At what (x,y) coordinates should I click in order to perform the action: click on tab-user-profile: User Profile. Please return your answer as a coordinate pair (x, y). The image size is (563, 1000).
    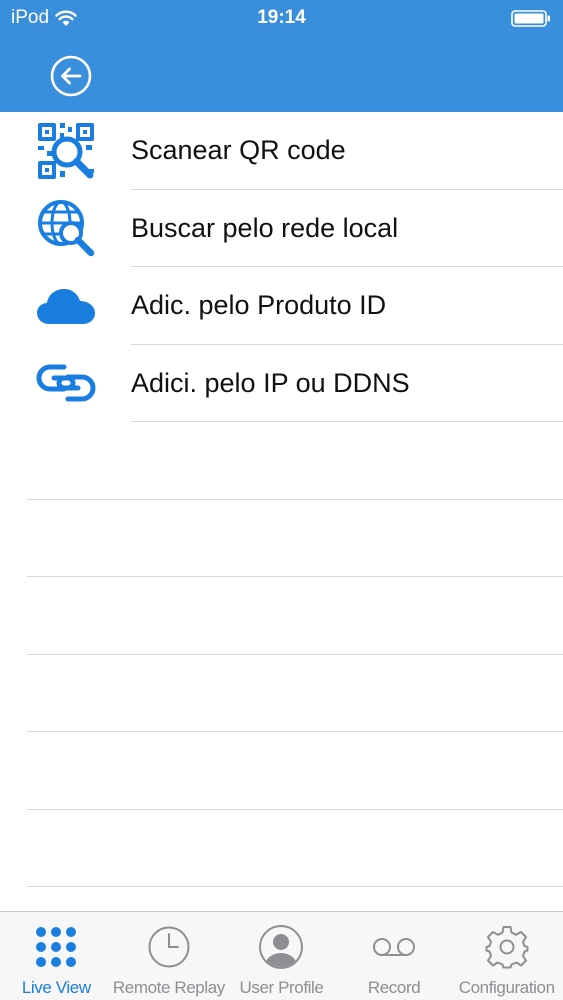
    Looking at the image, I should click on (281, 956).